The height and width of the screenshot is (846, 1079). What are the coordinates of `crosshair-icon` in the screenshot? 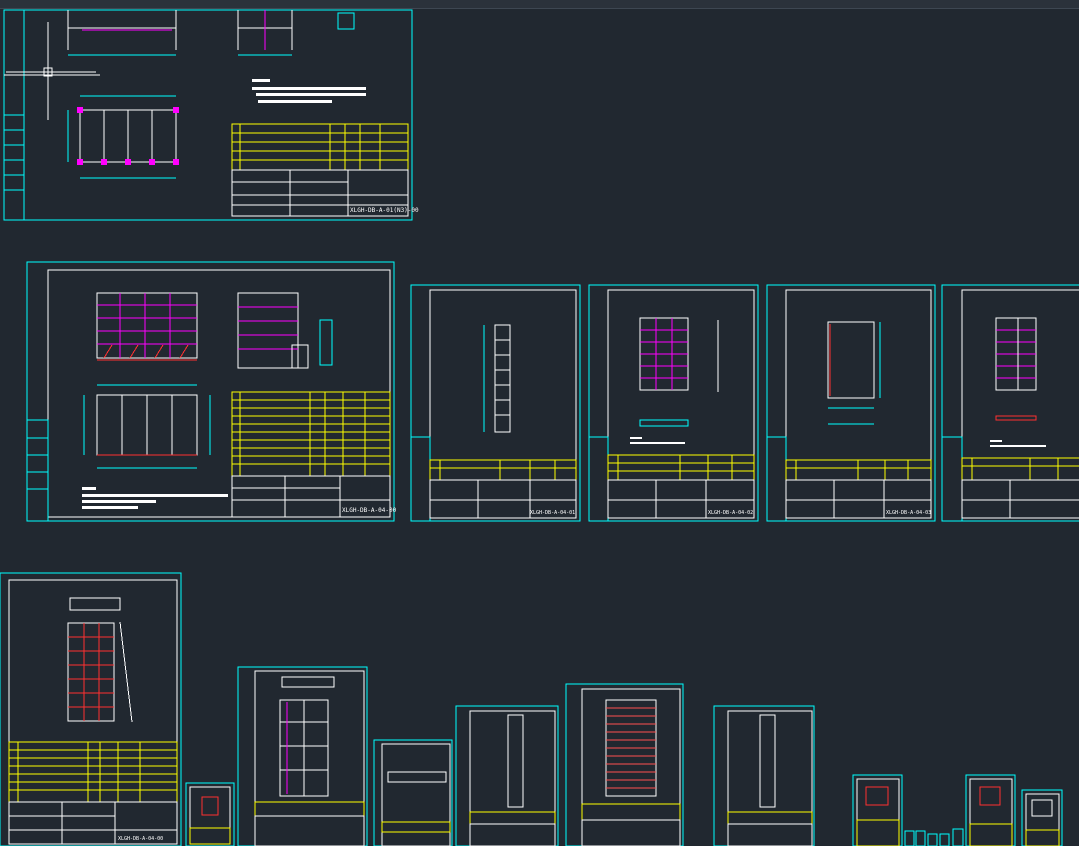 It's located at (51, 71).